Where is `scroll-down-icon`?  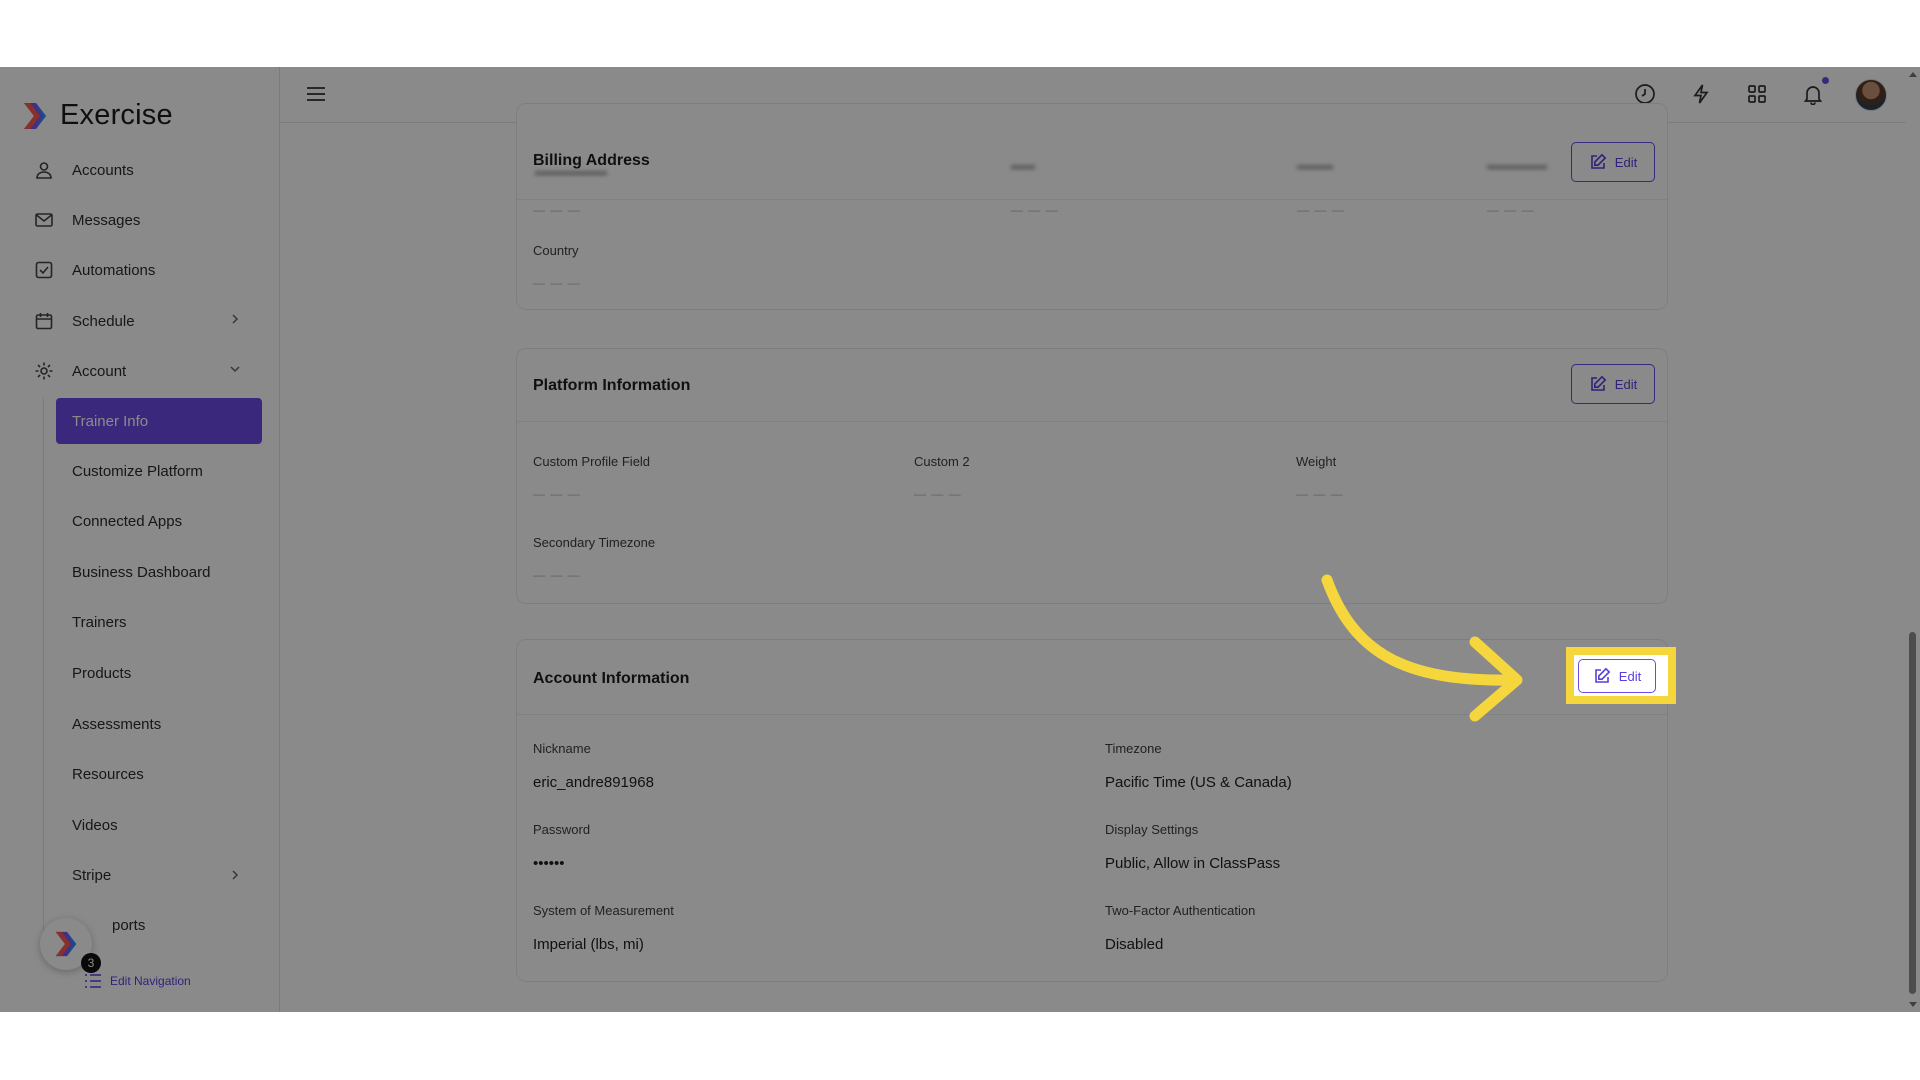 scroll-down-icon is located at coordinates (1913, 1004).